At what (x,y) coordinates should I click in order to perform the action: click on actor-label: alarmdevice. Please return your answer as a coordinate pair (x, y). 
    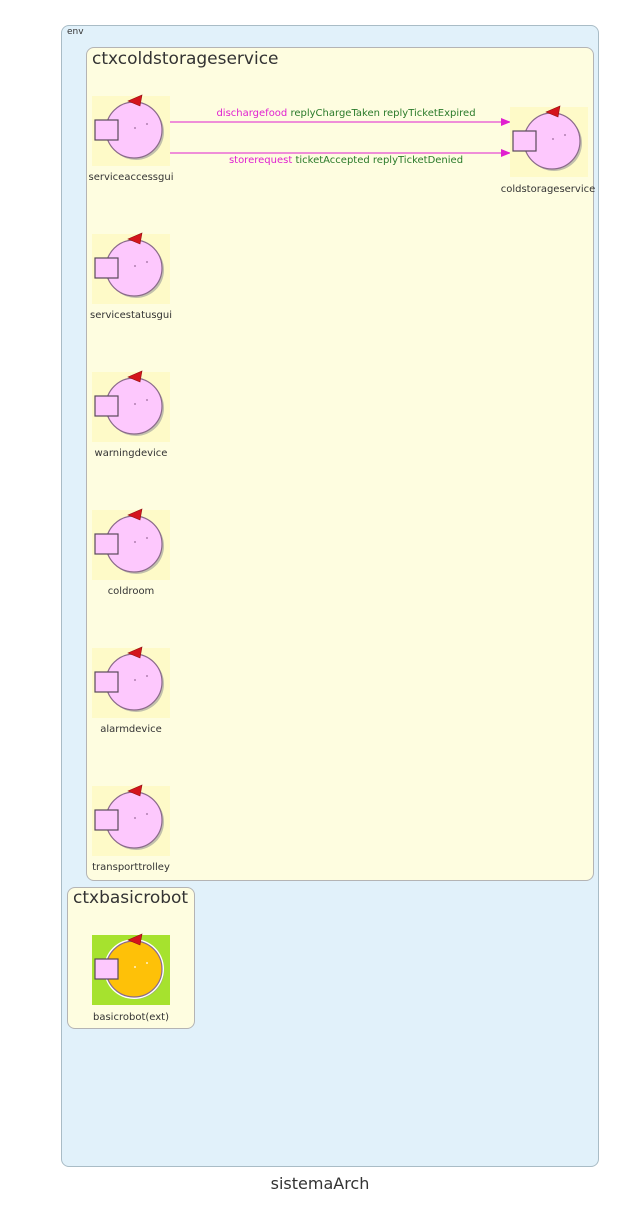
    Looking at the image, I should click on (131, 729).